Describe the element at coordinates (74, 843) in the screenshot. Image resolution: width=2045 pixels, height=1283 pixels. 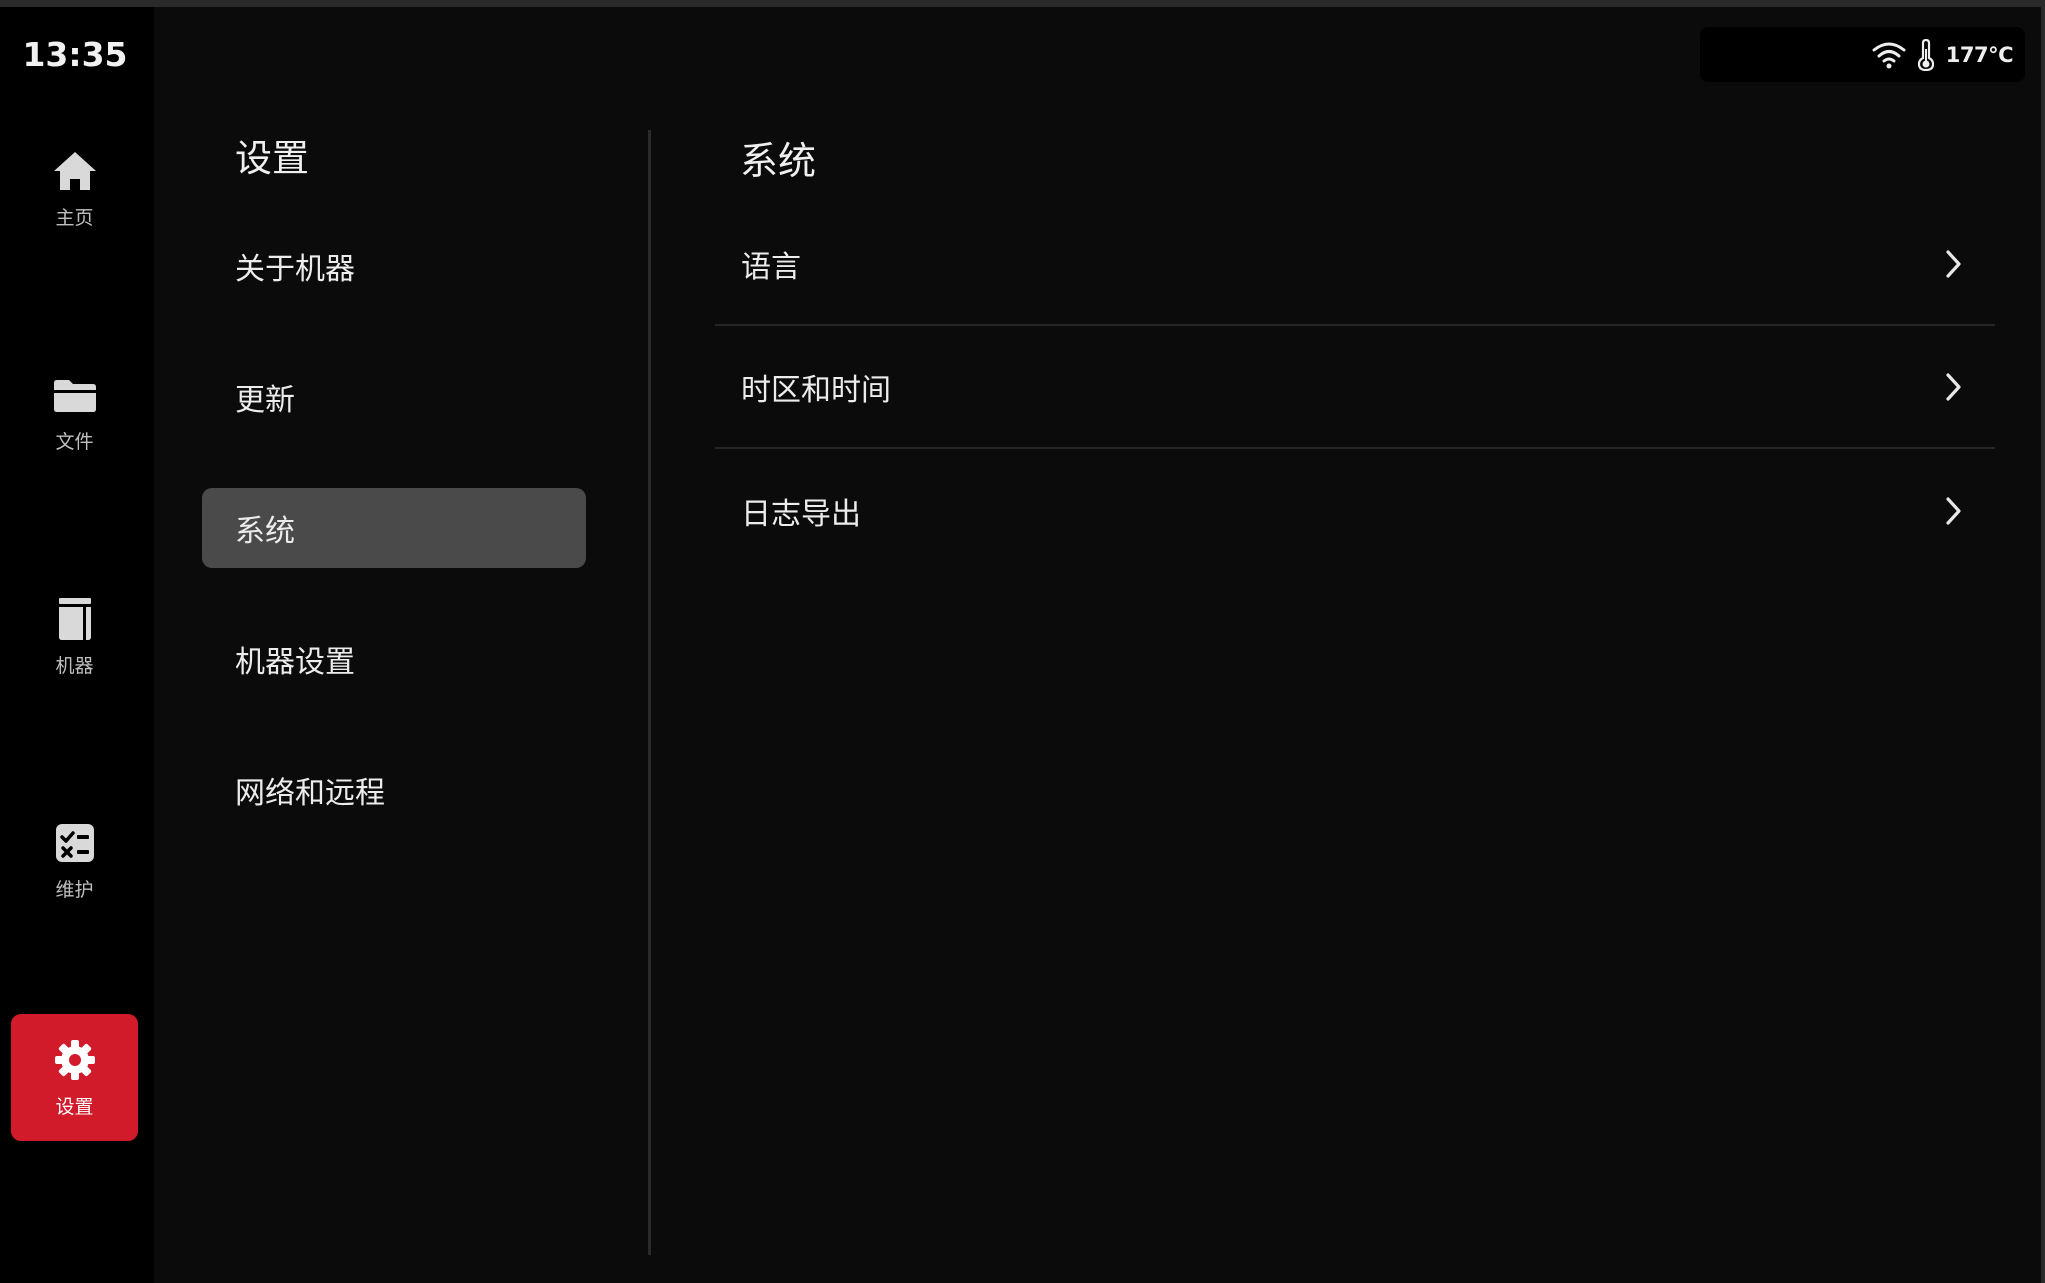
I see `maintenance-icon` at that location.